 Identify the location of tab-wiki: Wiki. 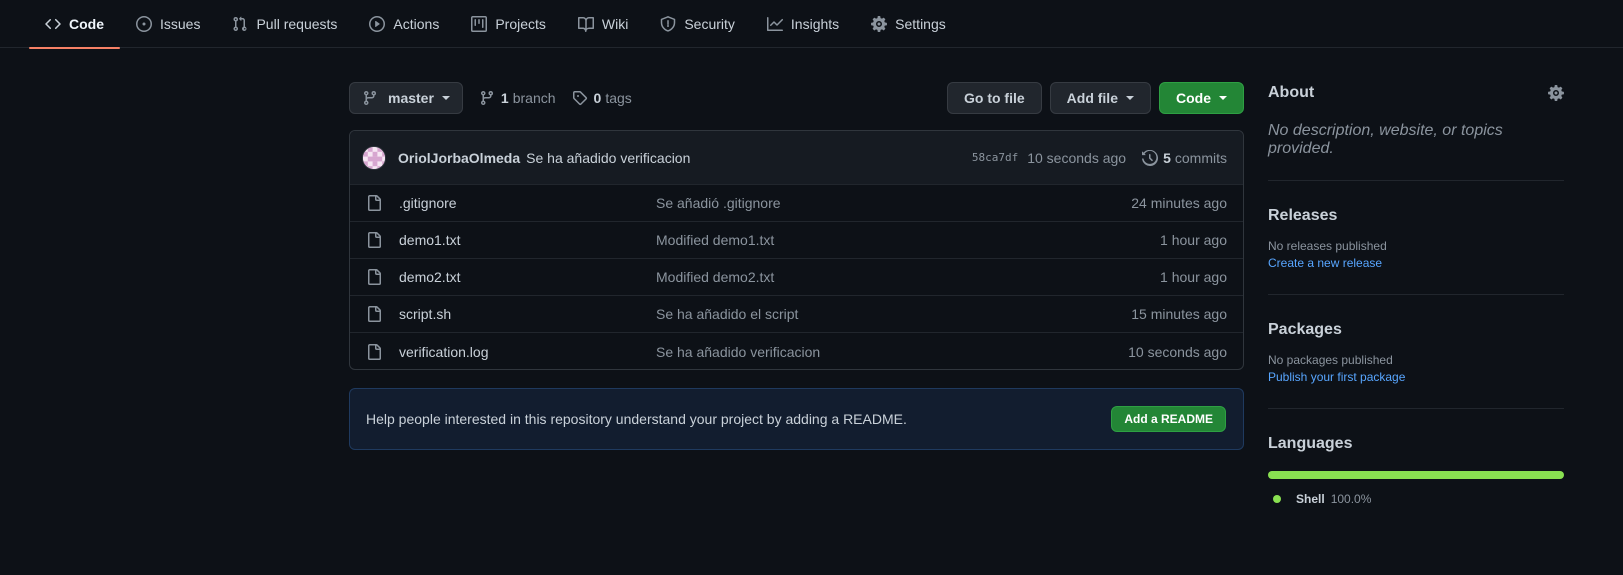
(603, 24).